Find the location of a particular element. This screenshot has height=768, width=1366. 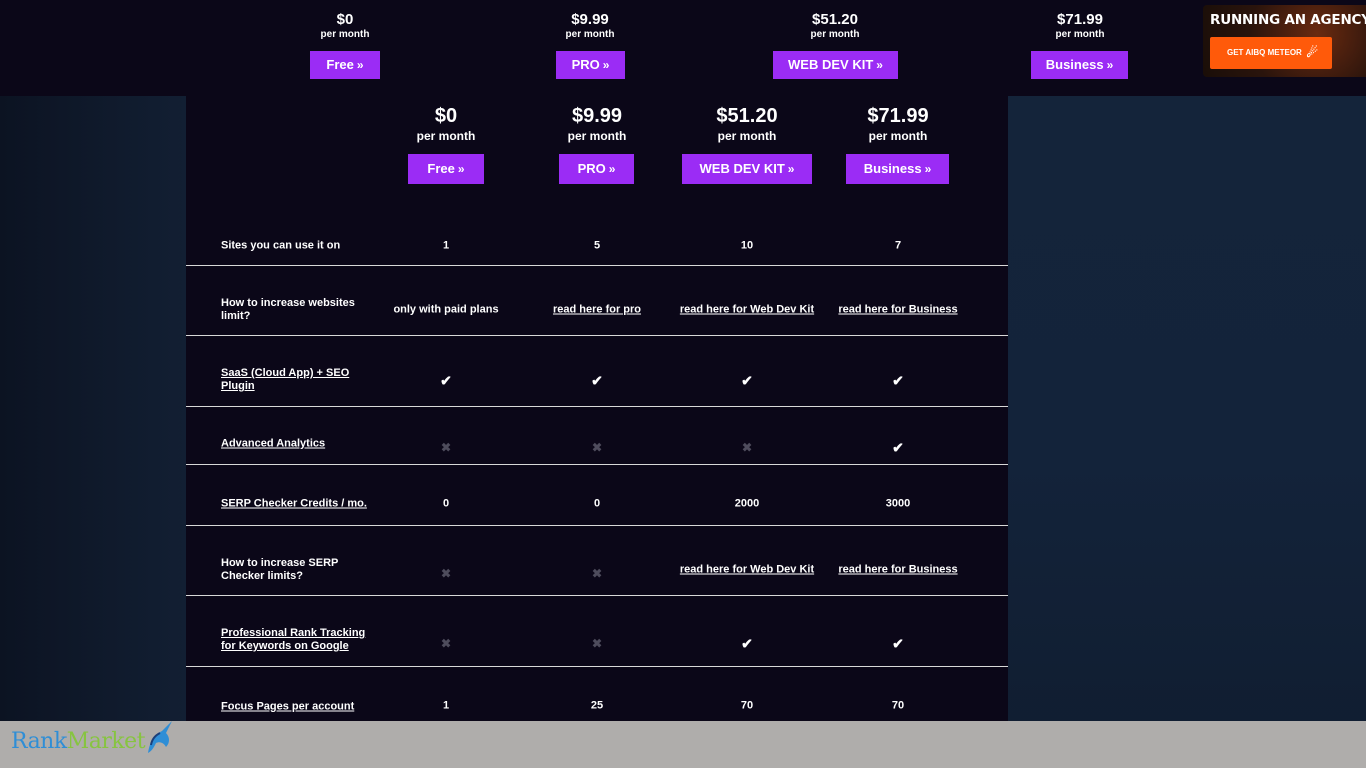

logo-text-market: Market is located at coordinates (106, 741).